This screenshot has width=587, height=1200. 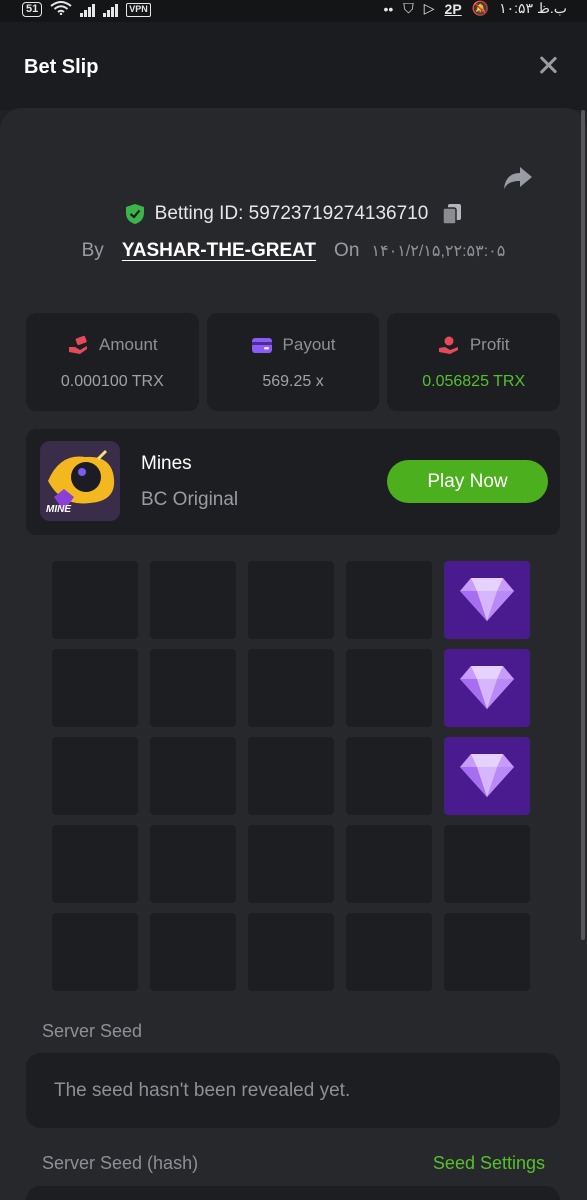 I want to click on stat-amount: Amount 0.000100 TRX, so click(x=112, y=362).